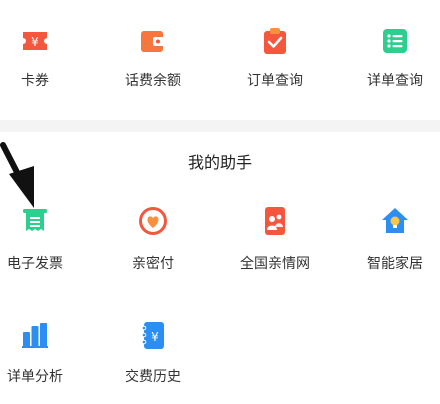 The image size is (440, 404). Describe the element at coordinates (275, 221) in the screenshot. I see `family-network-icon` at that location.